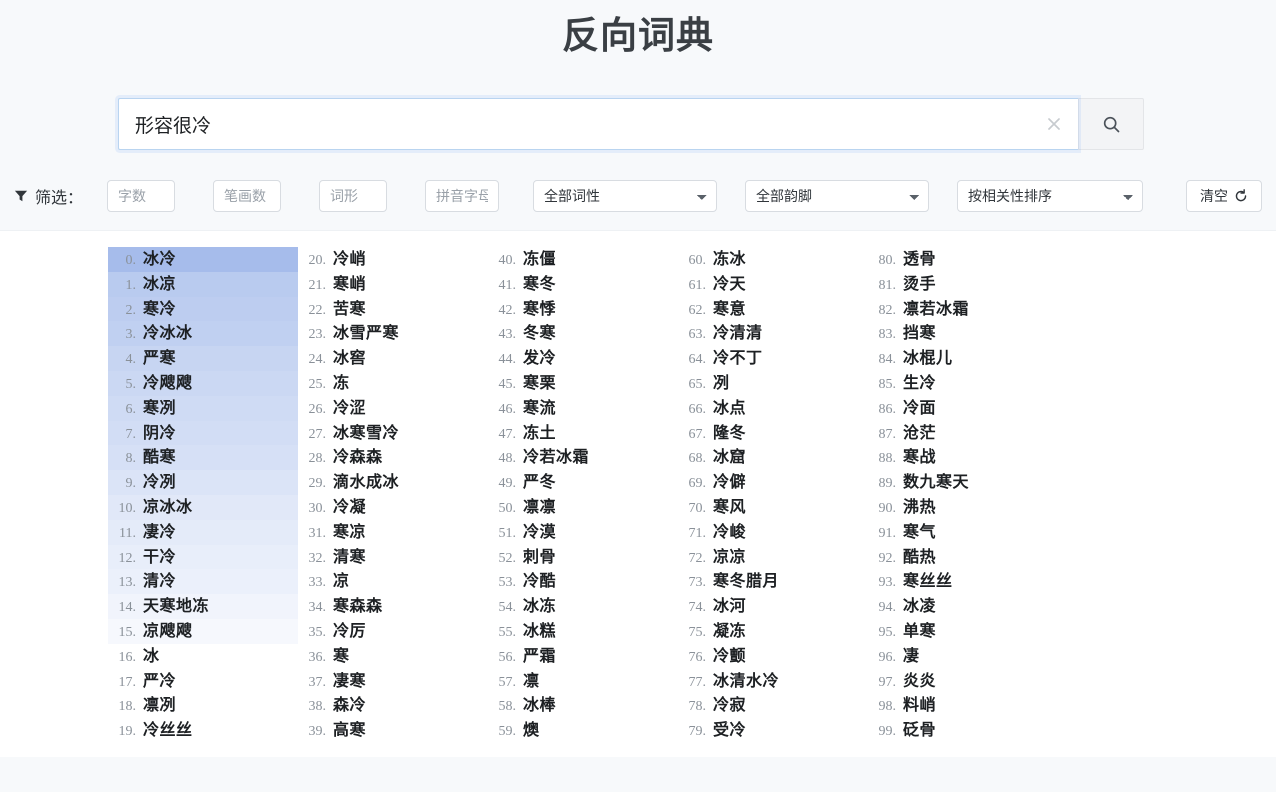 The height and width of the screenshot is (792, 1276). Describe the element at coordinates (203, 582) in the screenshot. I see `result-item: 13. 清冷` at that location.